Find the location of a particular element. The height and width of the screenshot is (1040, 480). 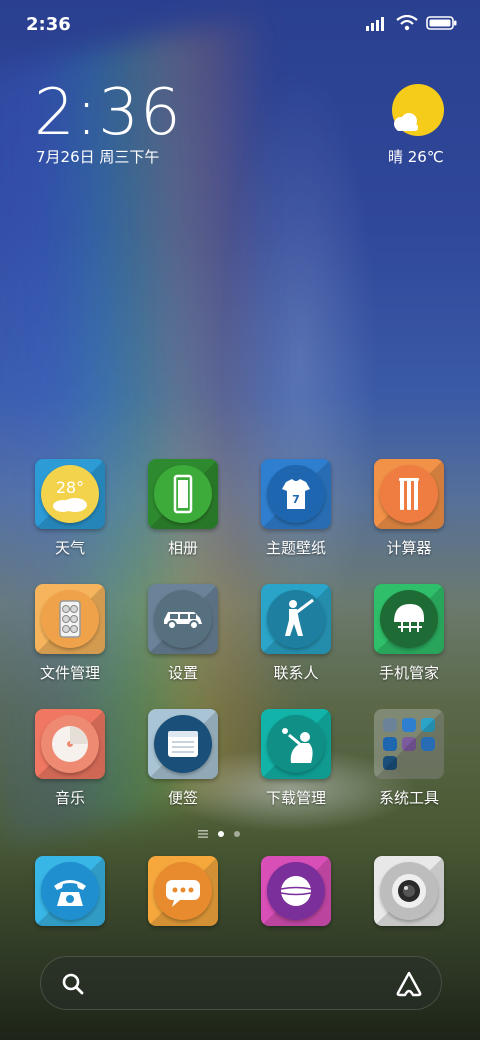

app-notes: 便签 is located at coordinates (183, 758).